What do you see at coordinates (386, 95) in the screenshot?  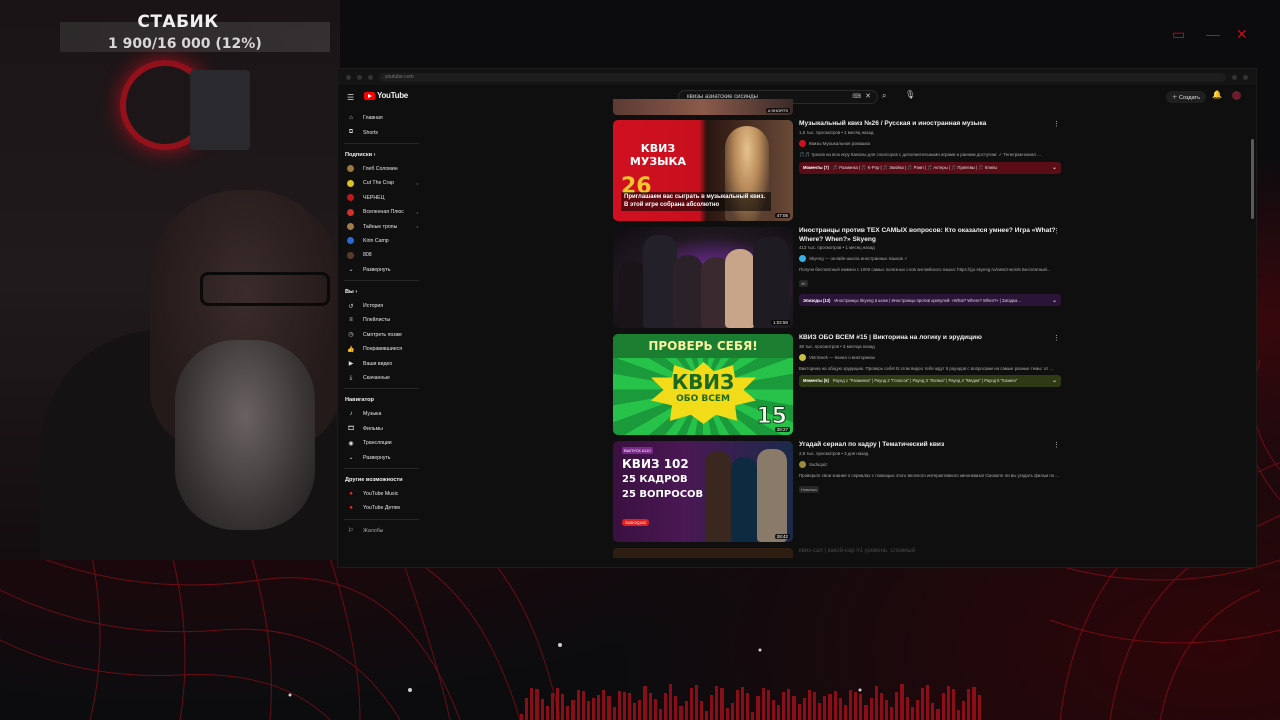 I see `youtube-logo: YouTube` at bounding box center [386, 95].